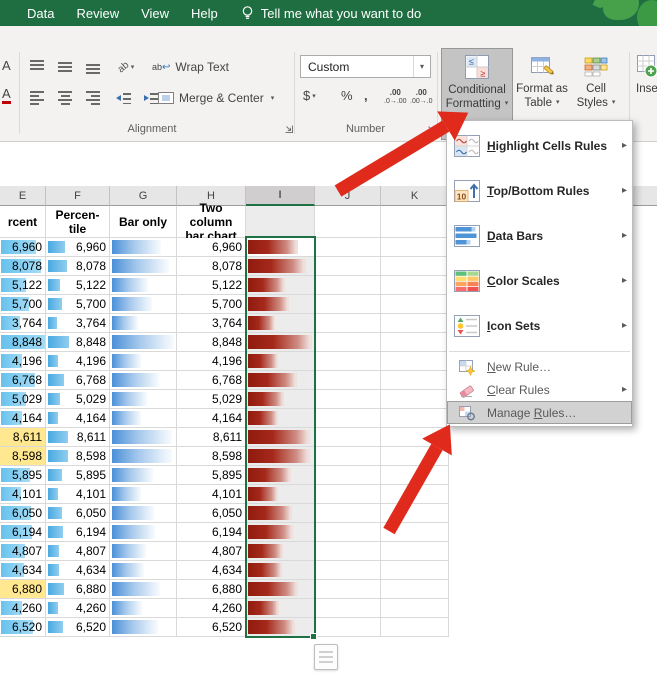 The height and width of the screenshot is (679, 657). I want to click on cell-two-column-value: 8,611, so click(211, 437).